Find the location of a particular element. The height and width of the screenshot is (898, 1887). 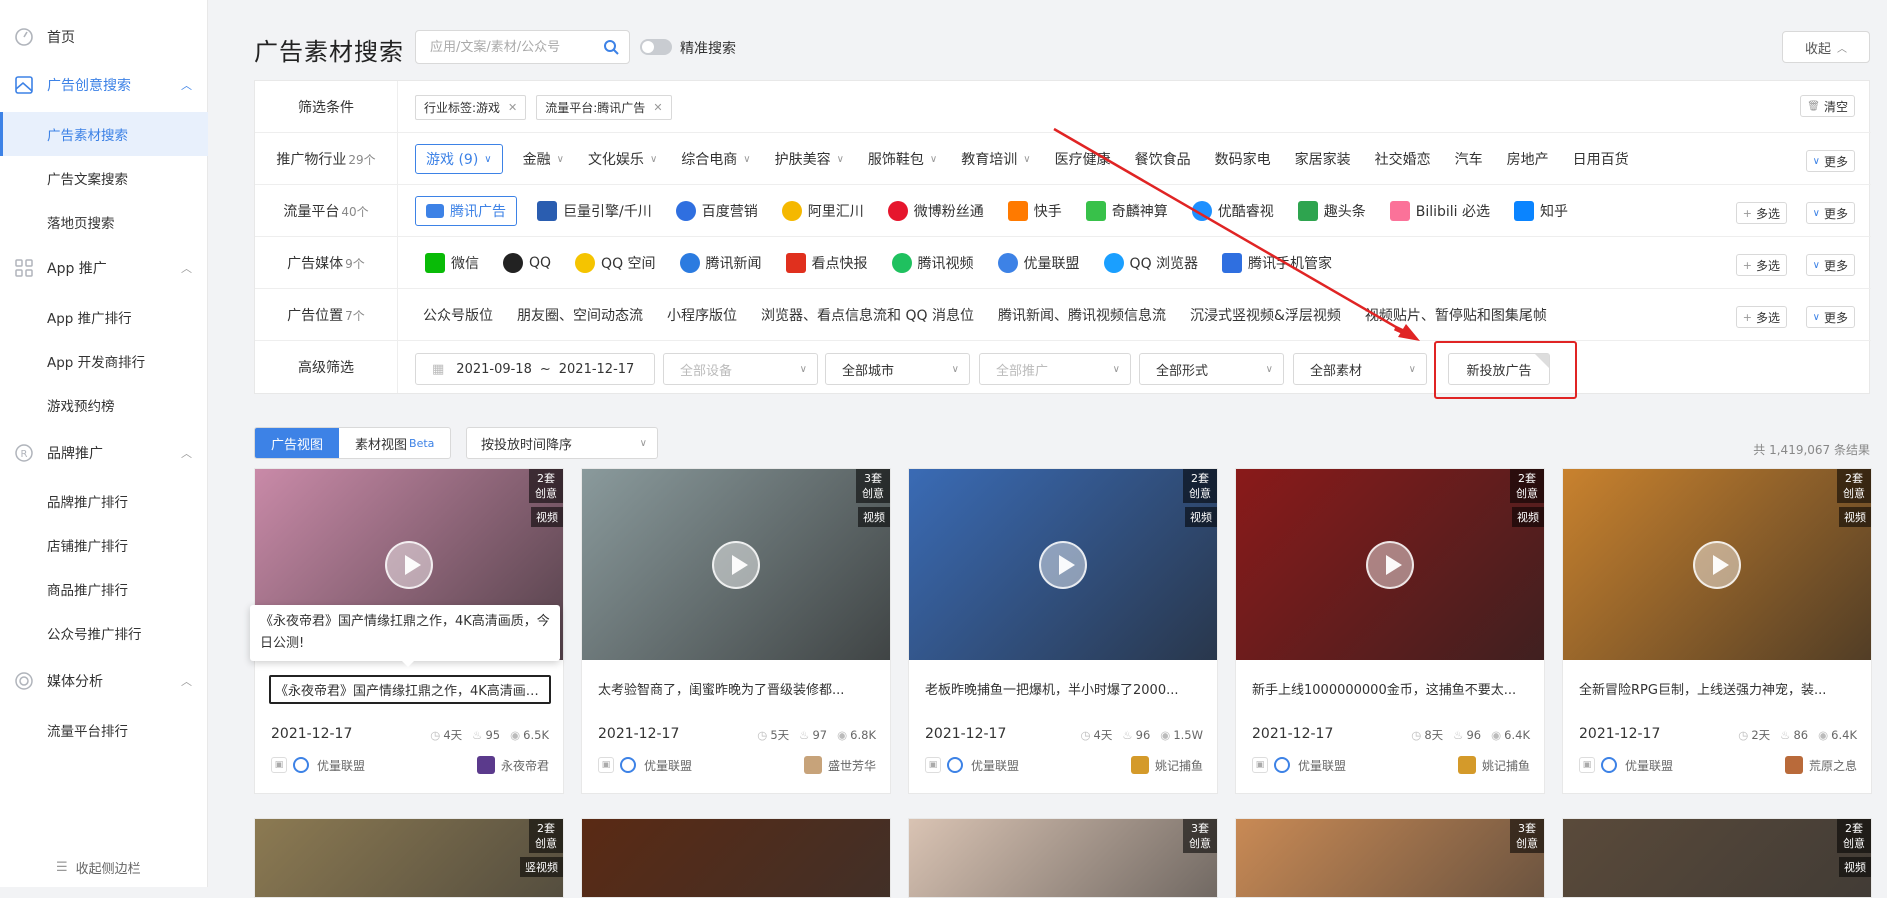

sidebar-group-media: 媒体分析 ︿ is located at coordinates (104, 681).